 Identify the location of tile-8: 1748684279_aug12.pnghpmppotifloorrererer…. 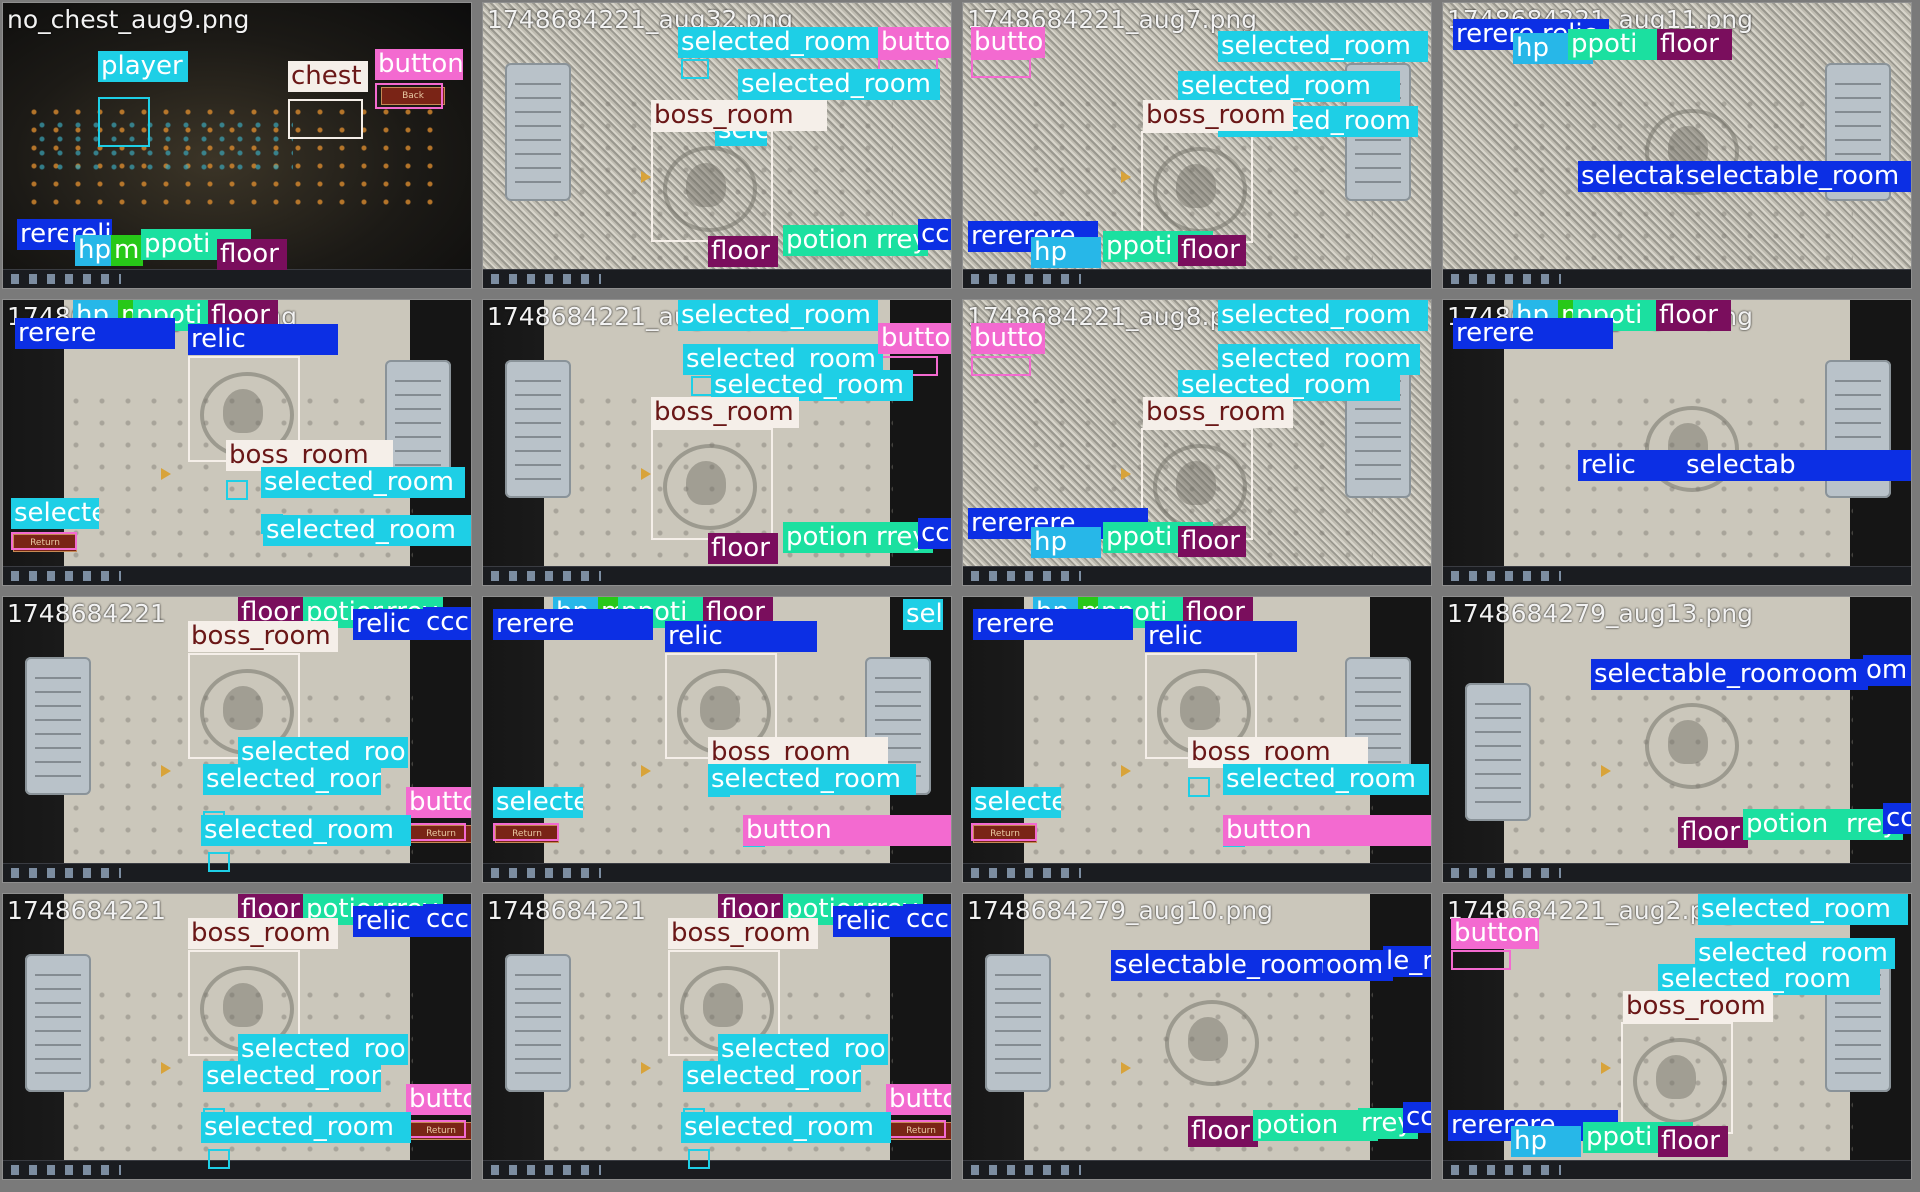
(1677, 442).